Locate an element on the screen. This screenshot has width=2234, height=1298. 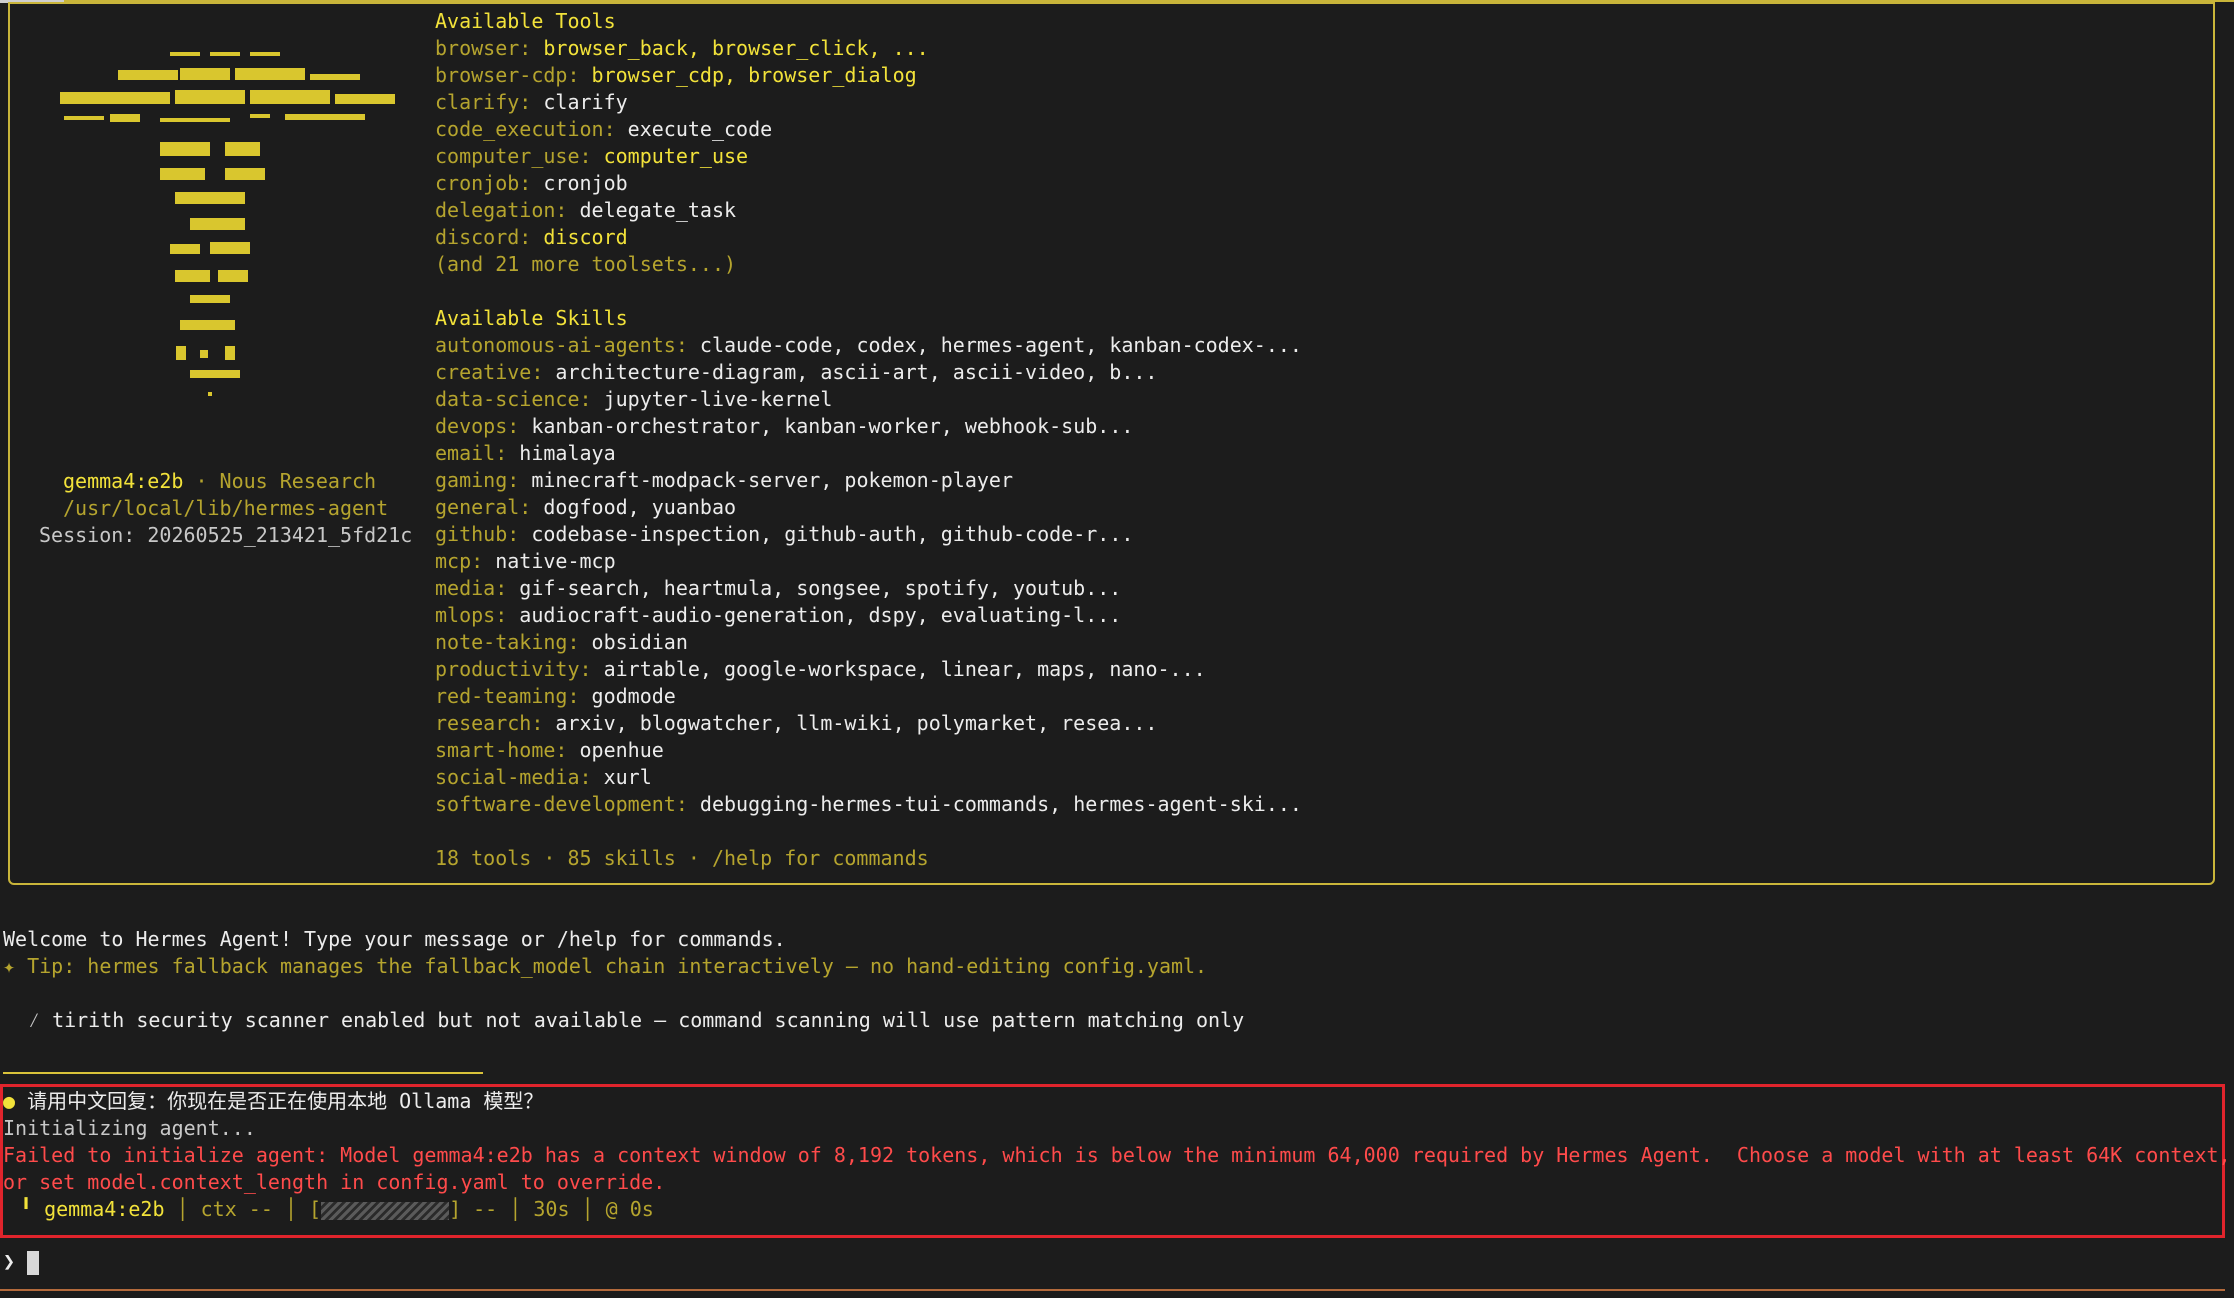
skills-category: research: is located at coordinates (489, 723).